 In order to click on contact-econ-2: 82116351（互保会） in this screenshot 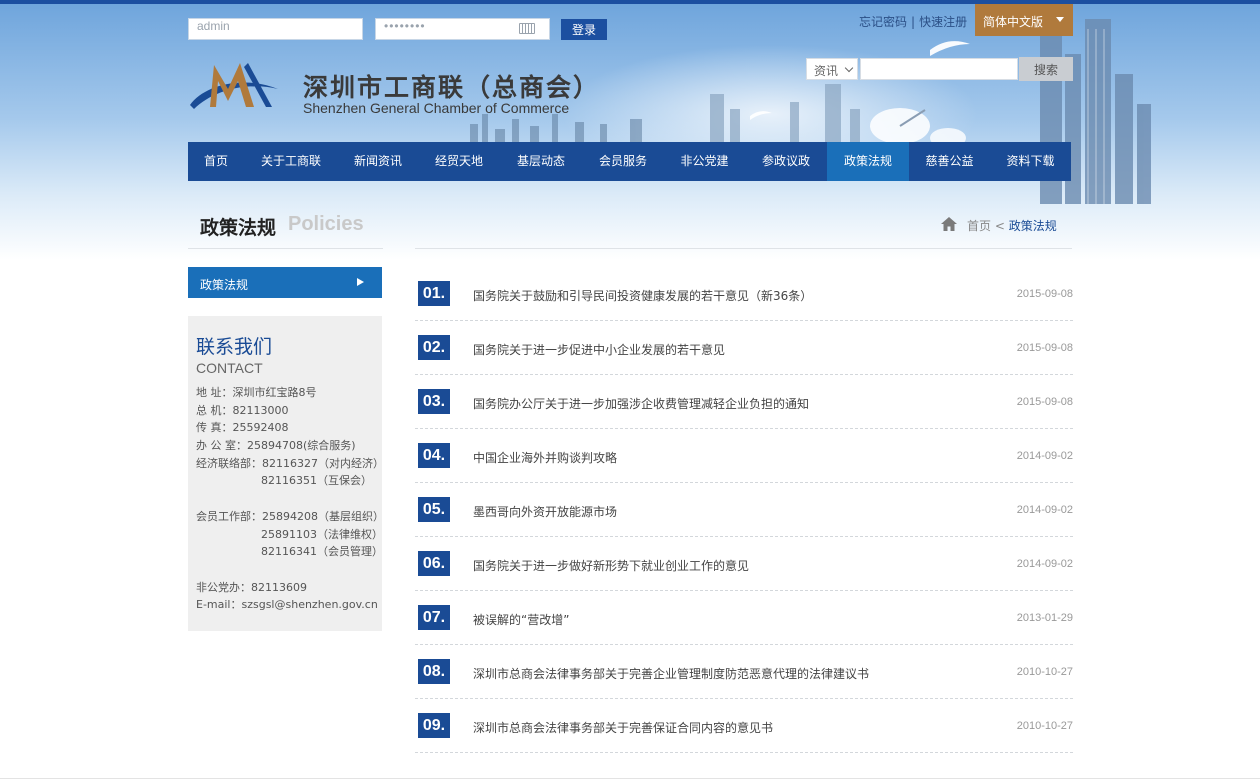, I will do `click(316, 481)`.